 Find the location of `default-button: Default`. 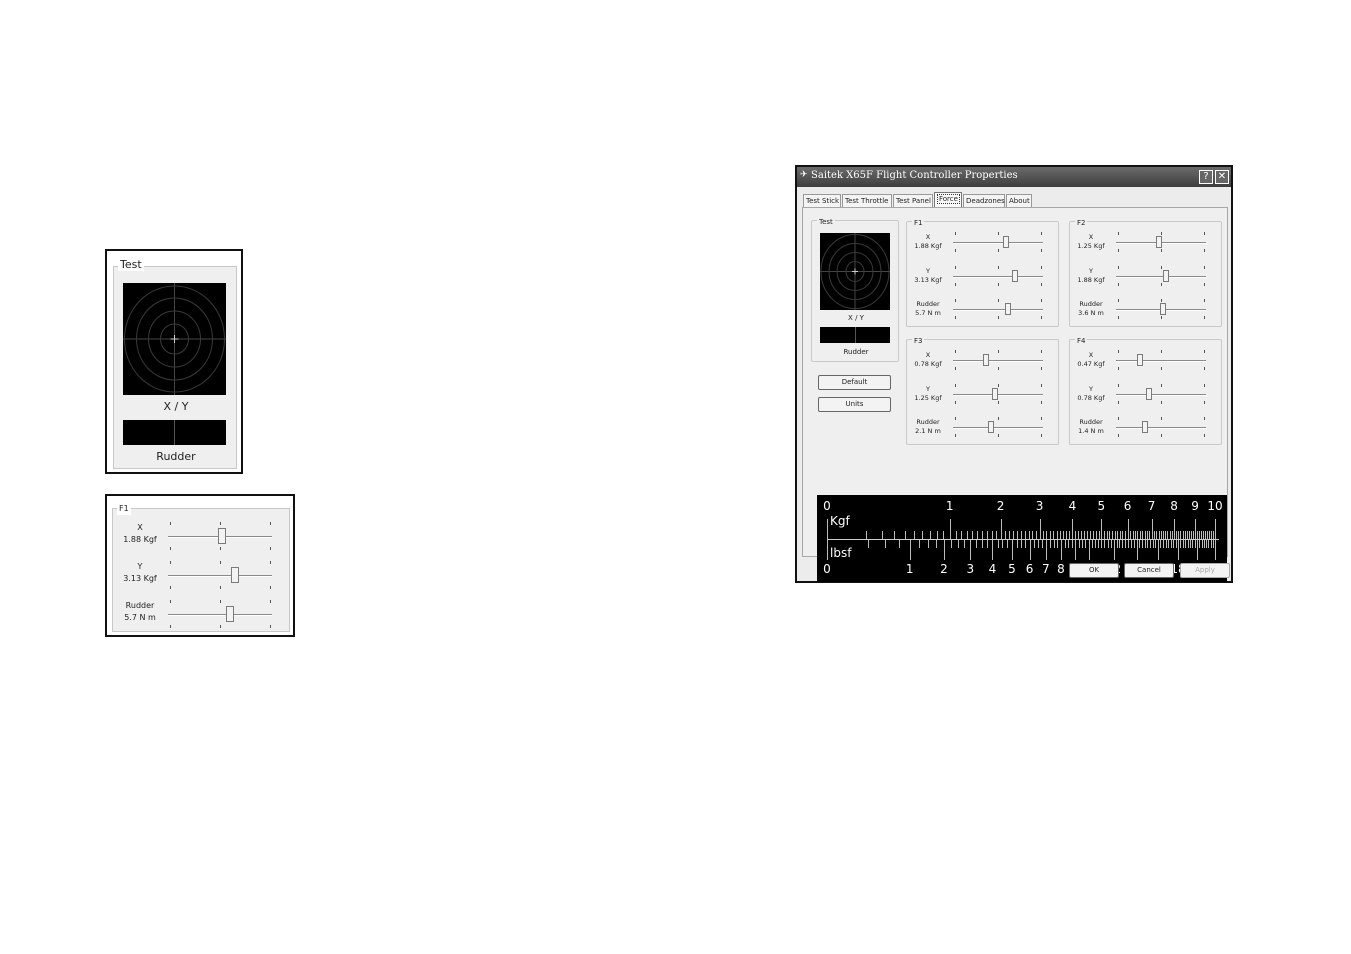

default-button: Default is located at coordinates (854, 382).